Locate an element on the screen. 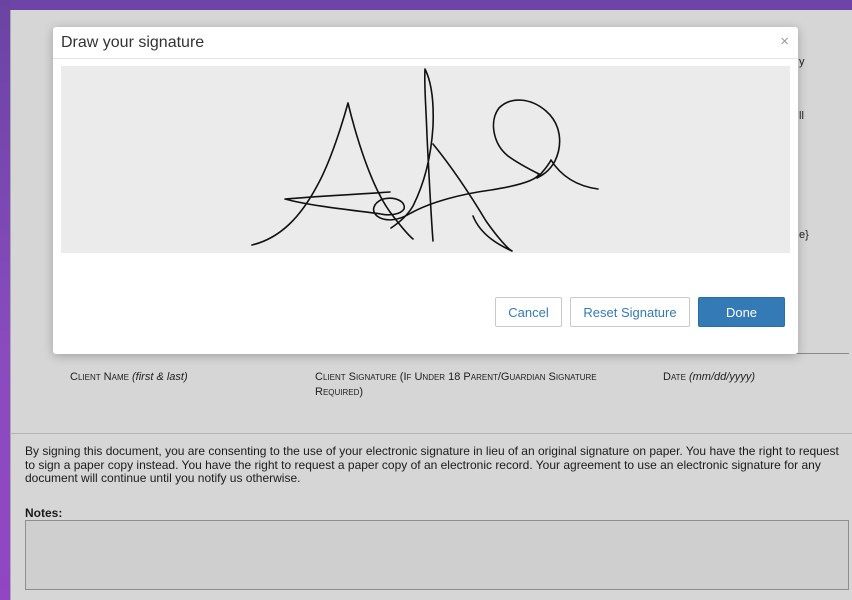 The image size is (852, 600). close-icon: × is located at coordinates (784, 42).